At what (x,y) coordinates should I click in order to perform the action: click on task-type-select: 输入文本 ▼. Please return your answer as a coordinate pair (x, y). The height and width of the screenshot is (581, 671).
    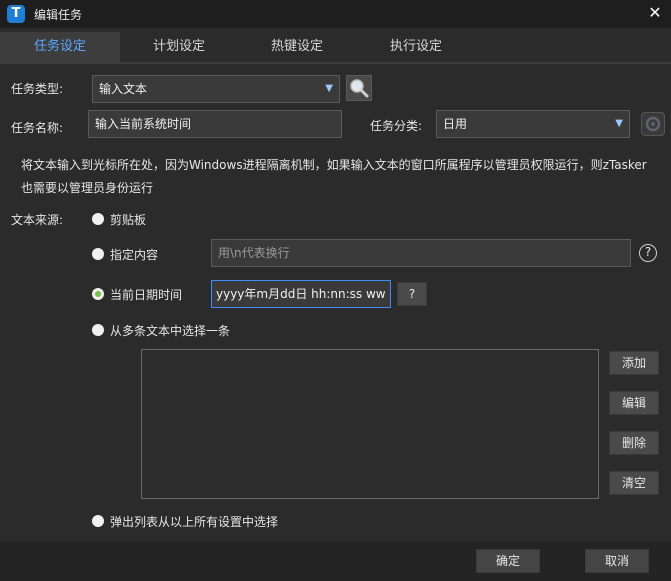
    Looking at the image, I should click on (216, 89).